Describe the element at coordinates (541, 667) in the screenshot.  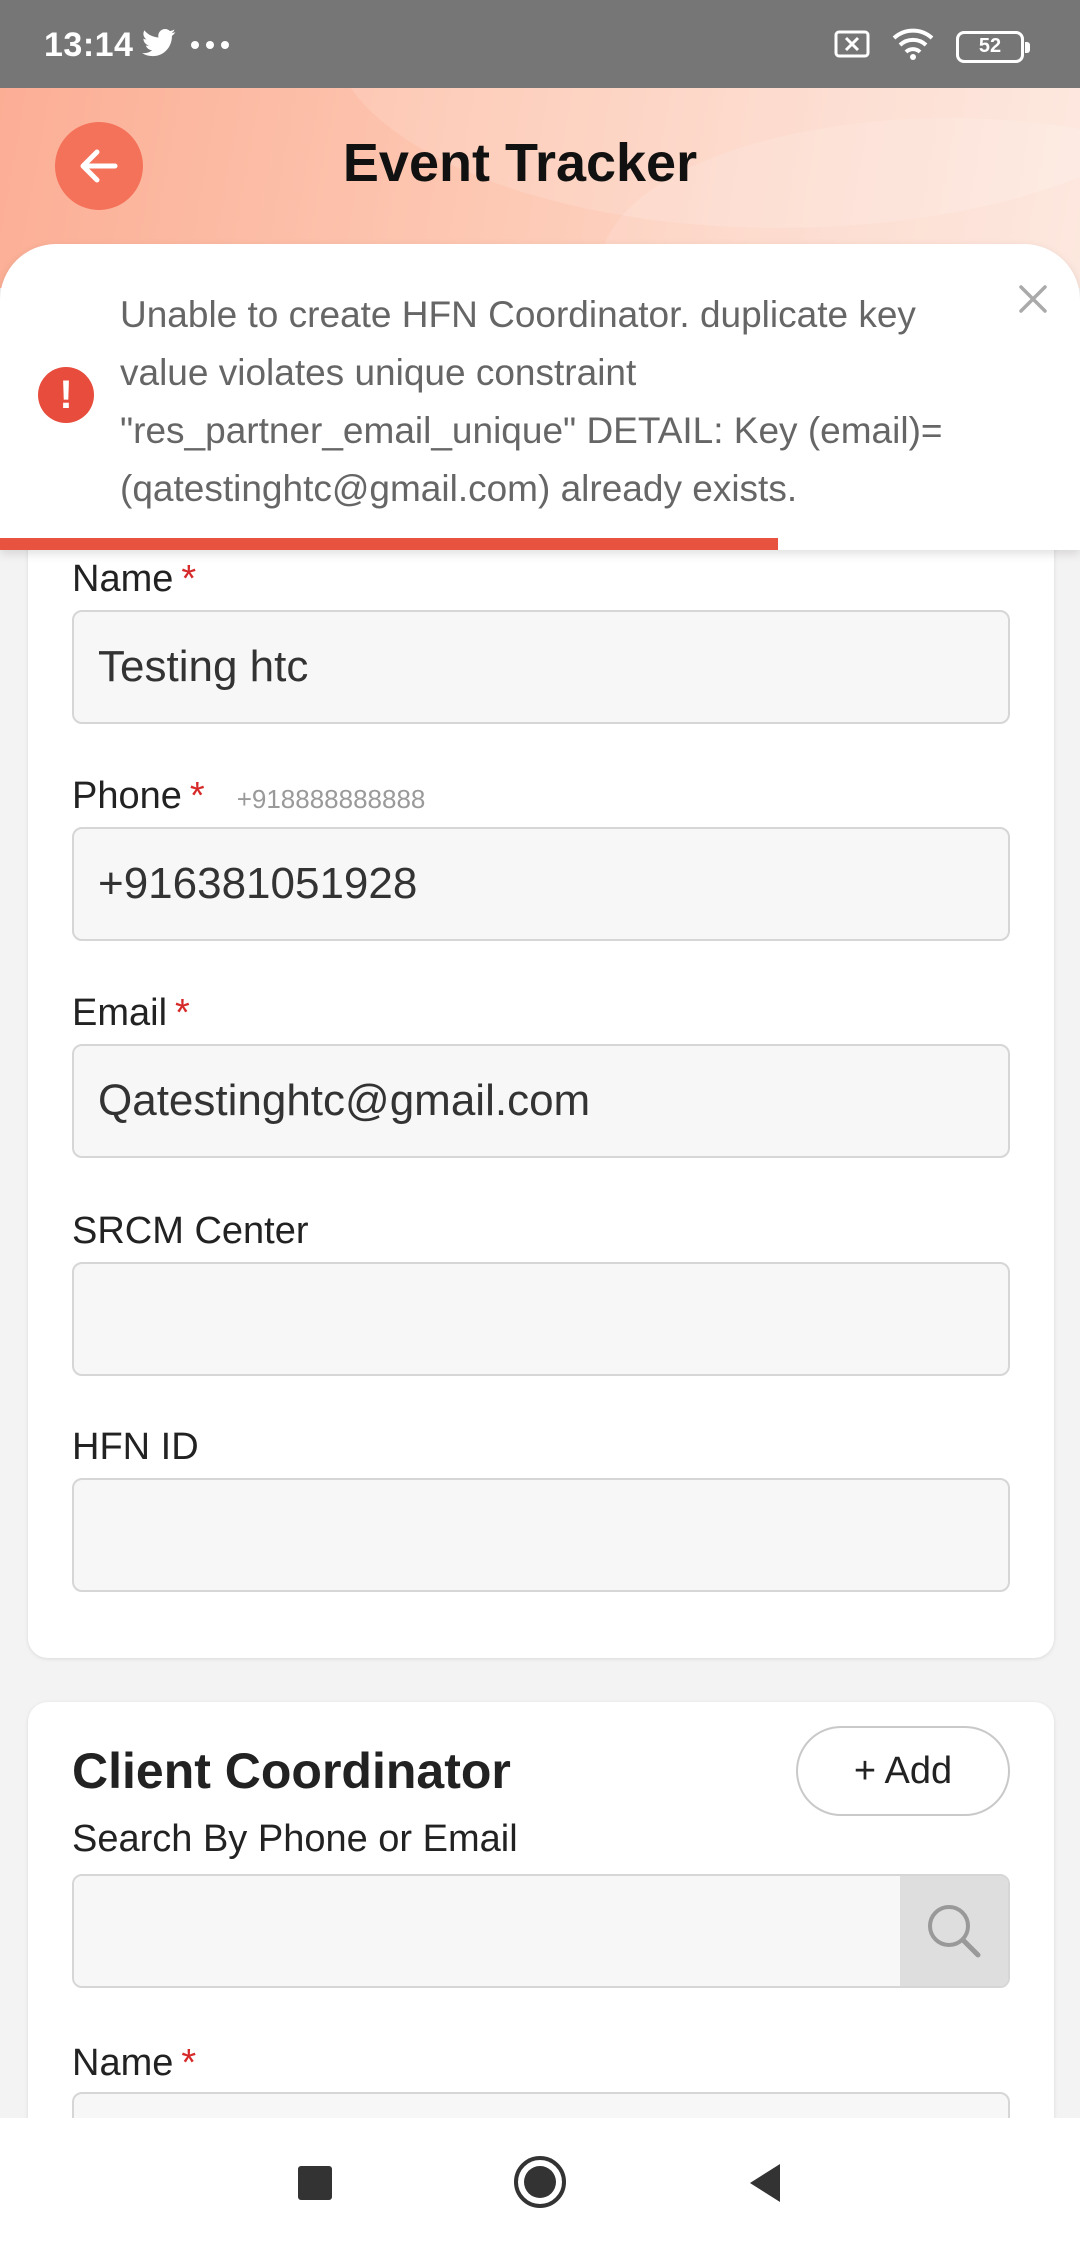
I see `name-field` at that location.